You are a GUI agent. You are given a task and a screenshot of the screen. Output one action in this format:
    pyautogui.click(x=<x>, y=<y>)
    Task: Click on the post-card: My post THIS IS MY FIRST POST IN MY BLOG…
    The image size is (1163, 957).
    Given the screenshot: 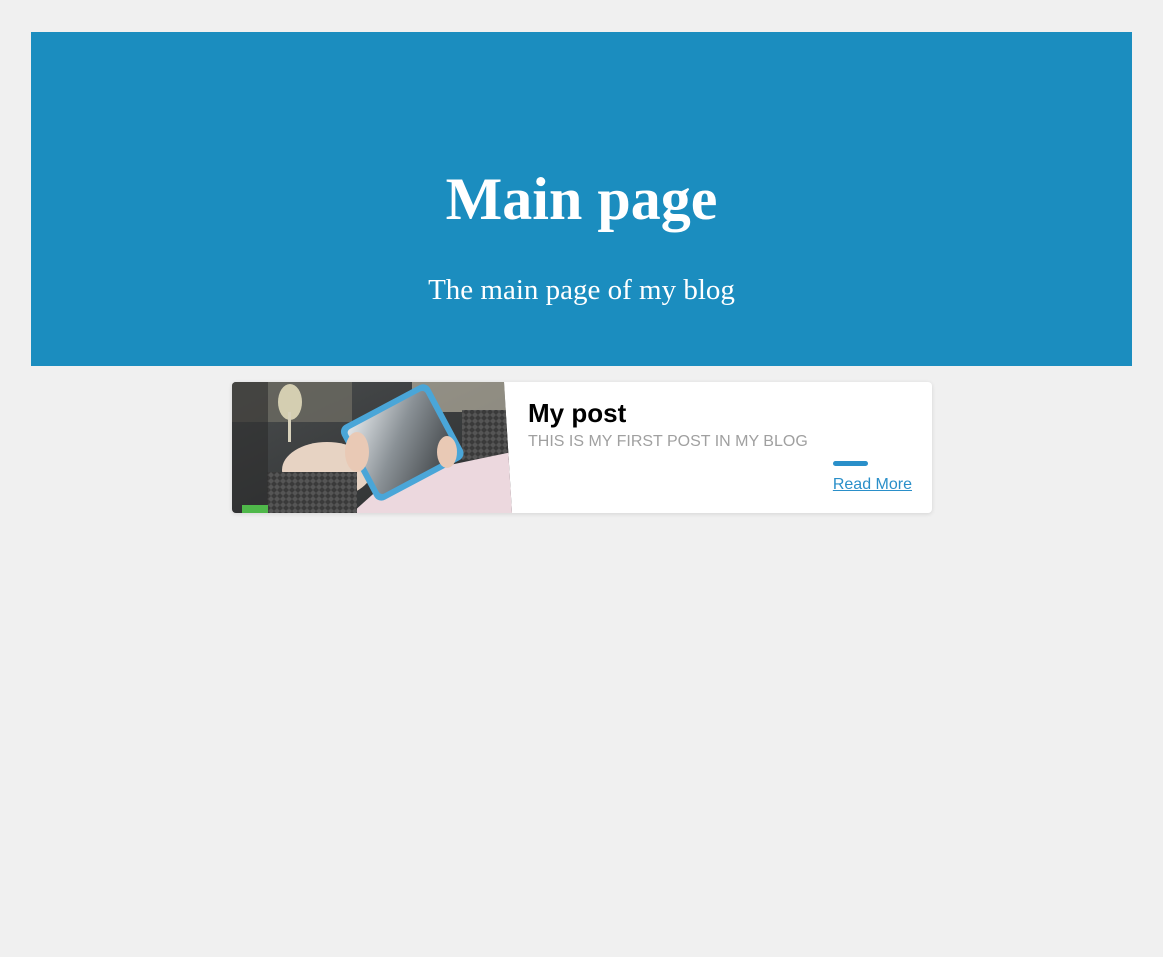 What is the action you would take?
    pyautogui.click(x=582, y=447)
    